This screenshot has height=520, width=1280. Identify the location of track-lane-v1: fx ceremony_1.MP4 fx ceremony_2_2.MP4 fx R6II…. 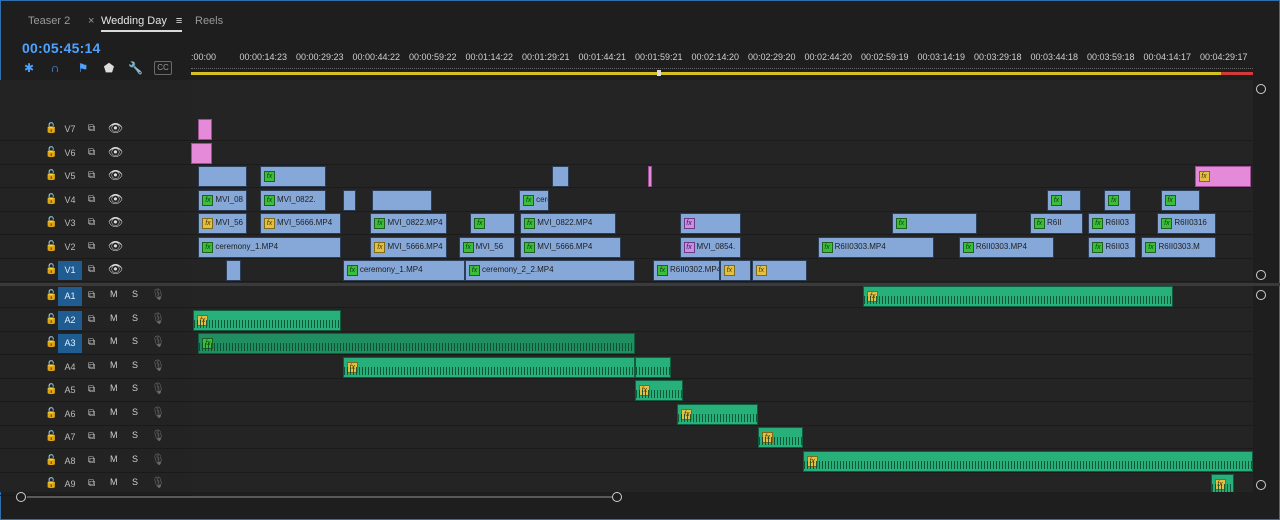
(722, 270).